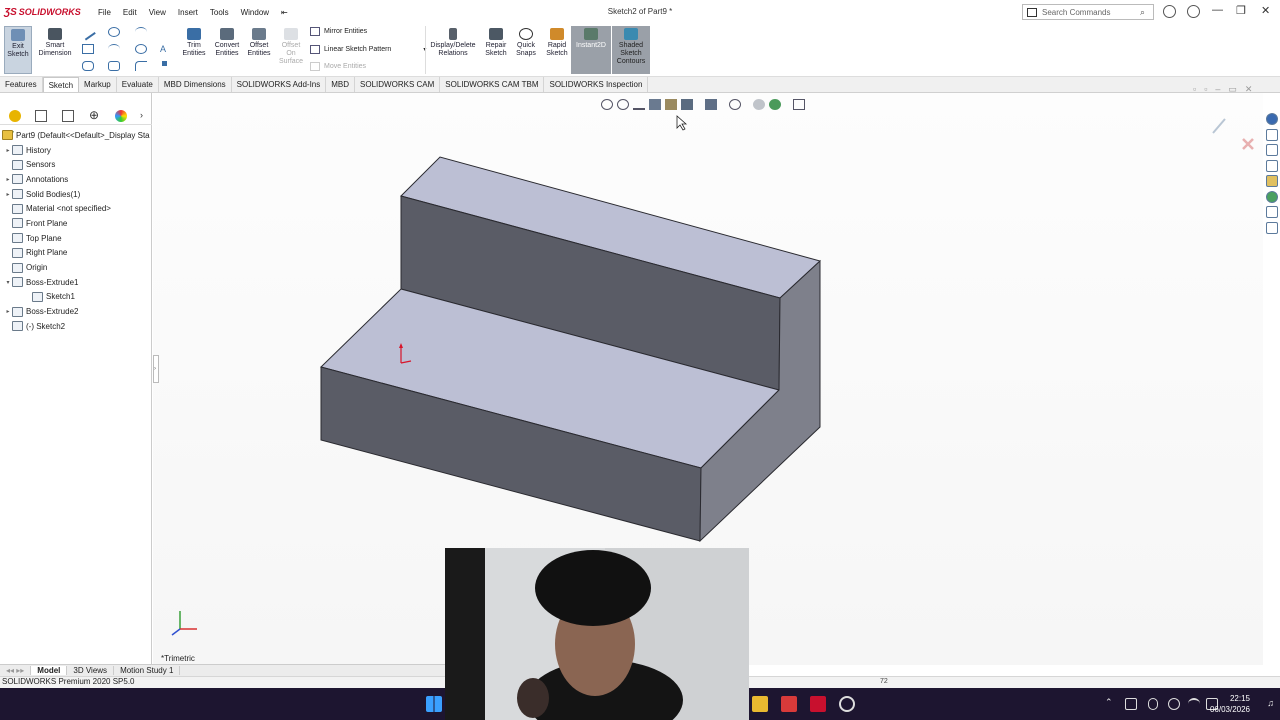  Describe the element at coordinates (88, 49) in the screenshot. I see `rectangle-icon` at that location.